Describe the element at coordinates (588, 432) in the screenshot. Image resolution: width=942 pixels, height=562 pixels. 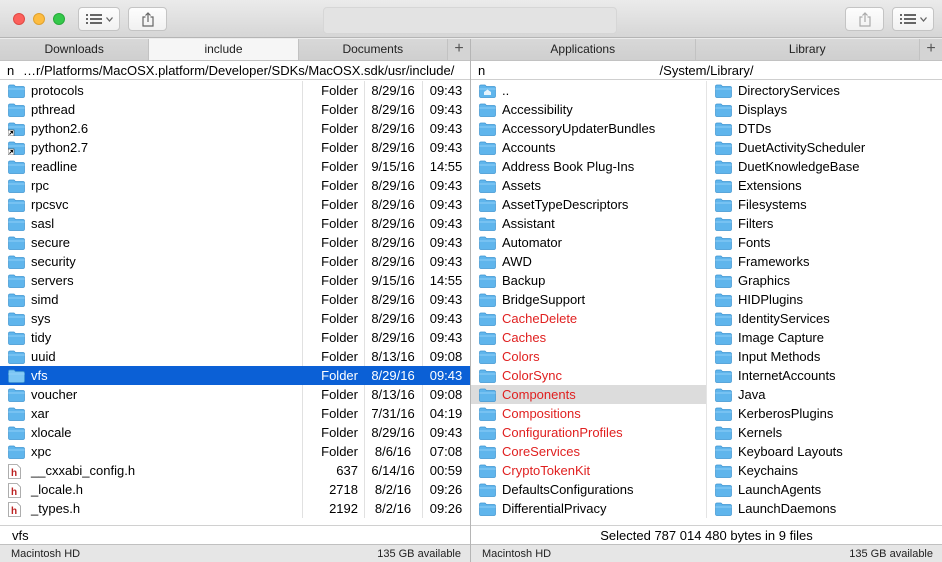
I see `file-row: ConfigurationProfiles` at that location.